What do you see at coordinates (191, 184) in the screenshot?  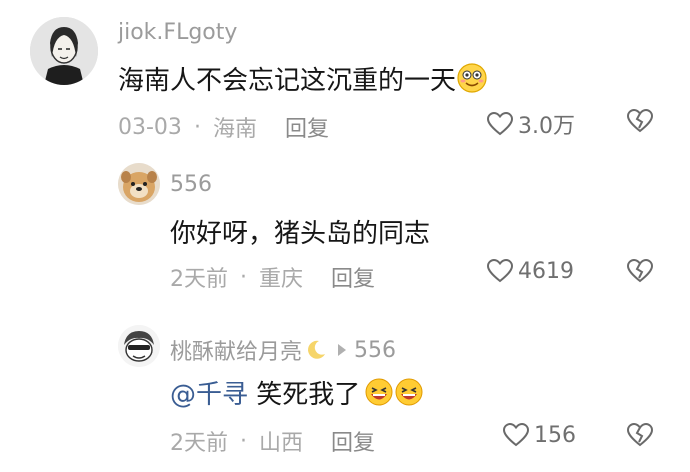 I see `comment-username: 556` at bounding box center [191, 184].